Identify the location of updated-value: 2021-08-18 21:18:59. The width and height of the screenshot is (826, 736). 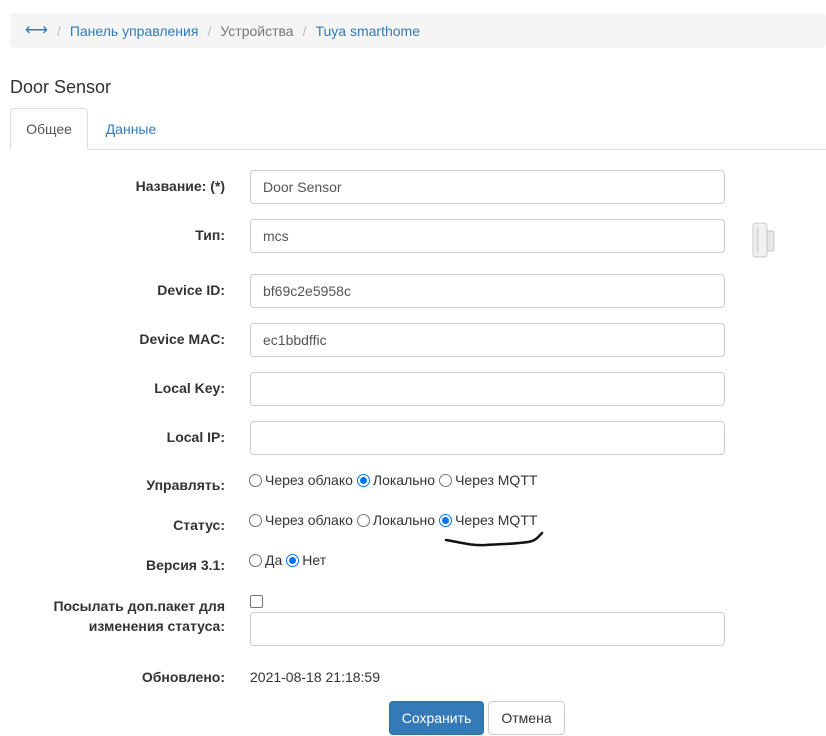
(315, 677).